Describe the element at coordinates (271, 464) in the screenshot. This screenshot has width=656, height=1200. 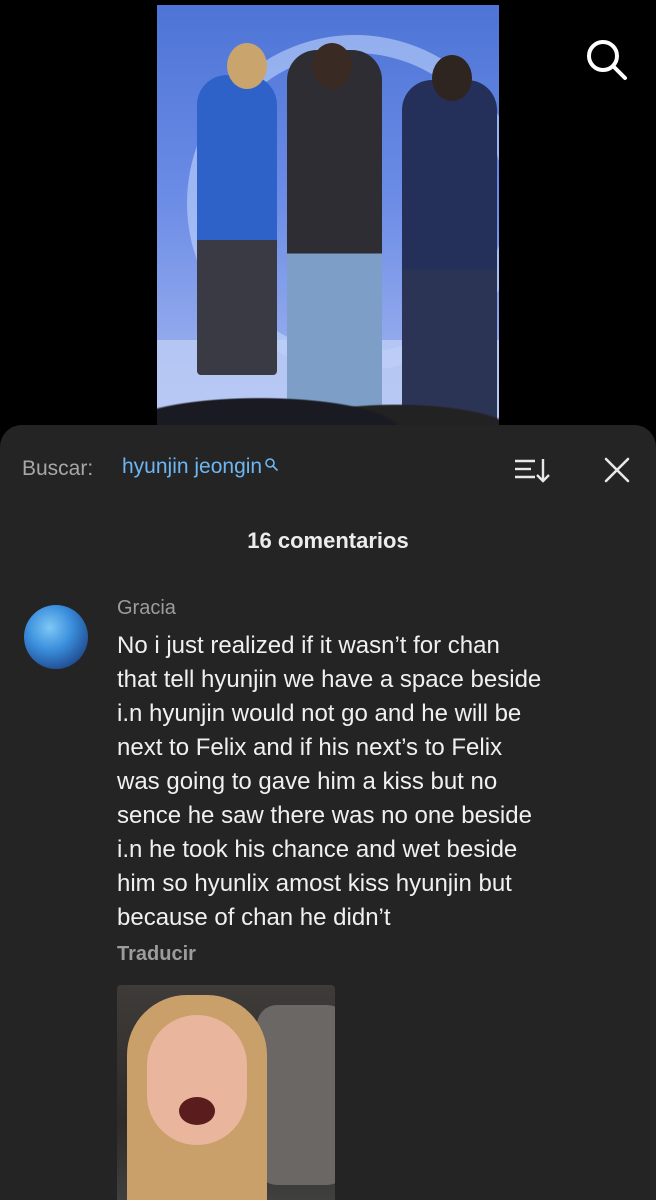
I see `search-query-icon` at that location.